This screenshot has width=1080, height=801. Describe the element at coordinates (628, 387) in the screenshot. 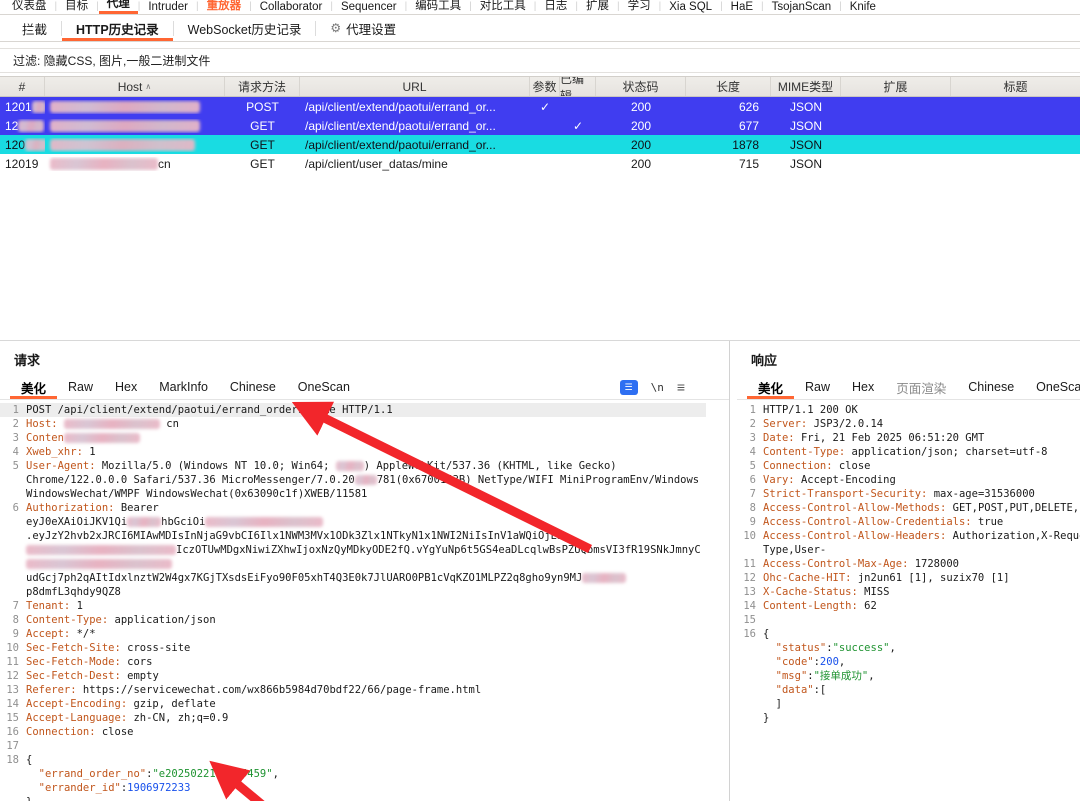

I see `format-icon: ☰` at that location.